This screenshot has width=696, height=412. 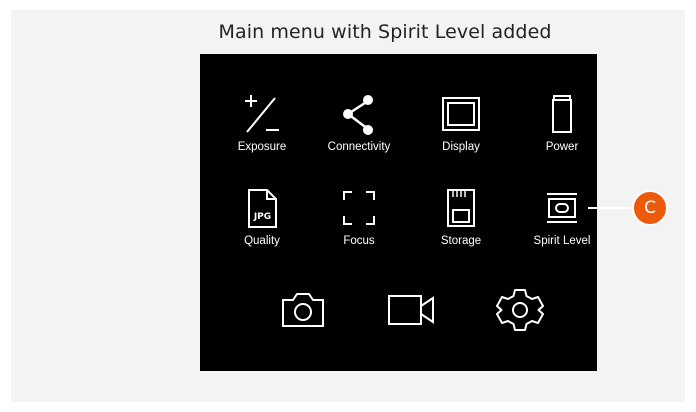 I want to click on menu-item-label: Storage, so click(x=461, y=241).